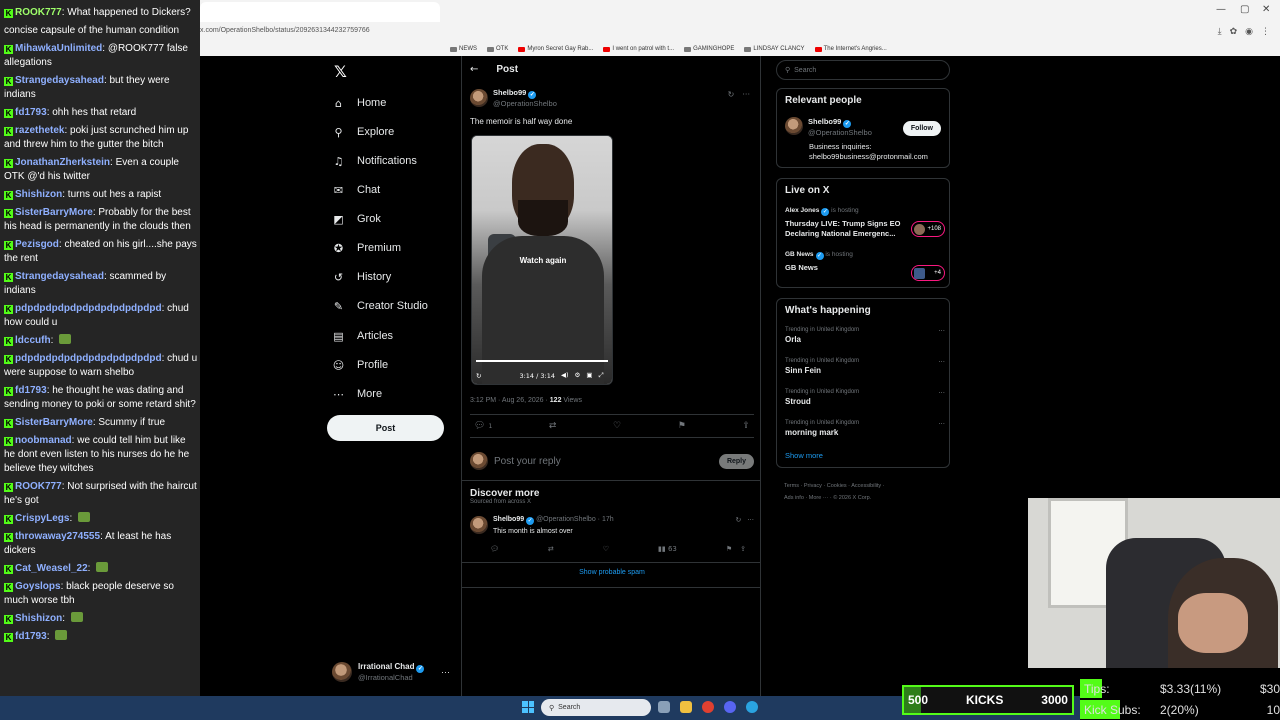 This screenshot has height=720, width=1280. I want to click on file-explorer-icon, so click(686, 707).